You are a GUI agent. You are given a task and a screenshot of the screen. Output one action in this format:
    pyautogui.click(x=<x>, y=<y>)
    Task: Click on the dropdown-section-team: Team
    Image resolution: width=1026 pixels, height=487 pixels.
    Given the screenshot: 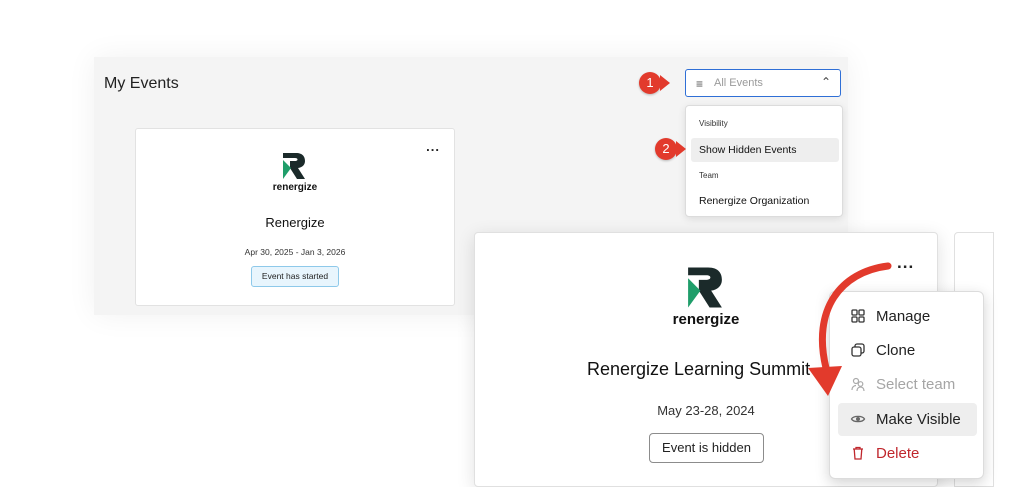 What is the action you would take?
    pyautogui.click(x=709, y=175)
    